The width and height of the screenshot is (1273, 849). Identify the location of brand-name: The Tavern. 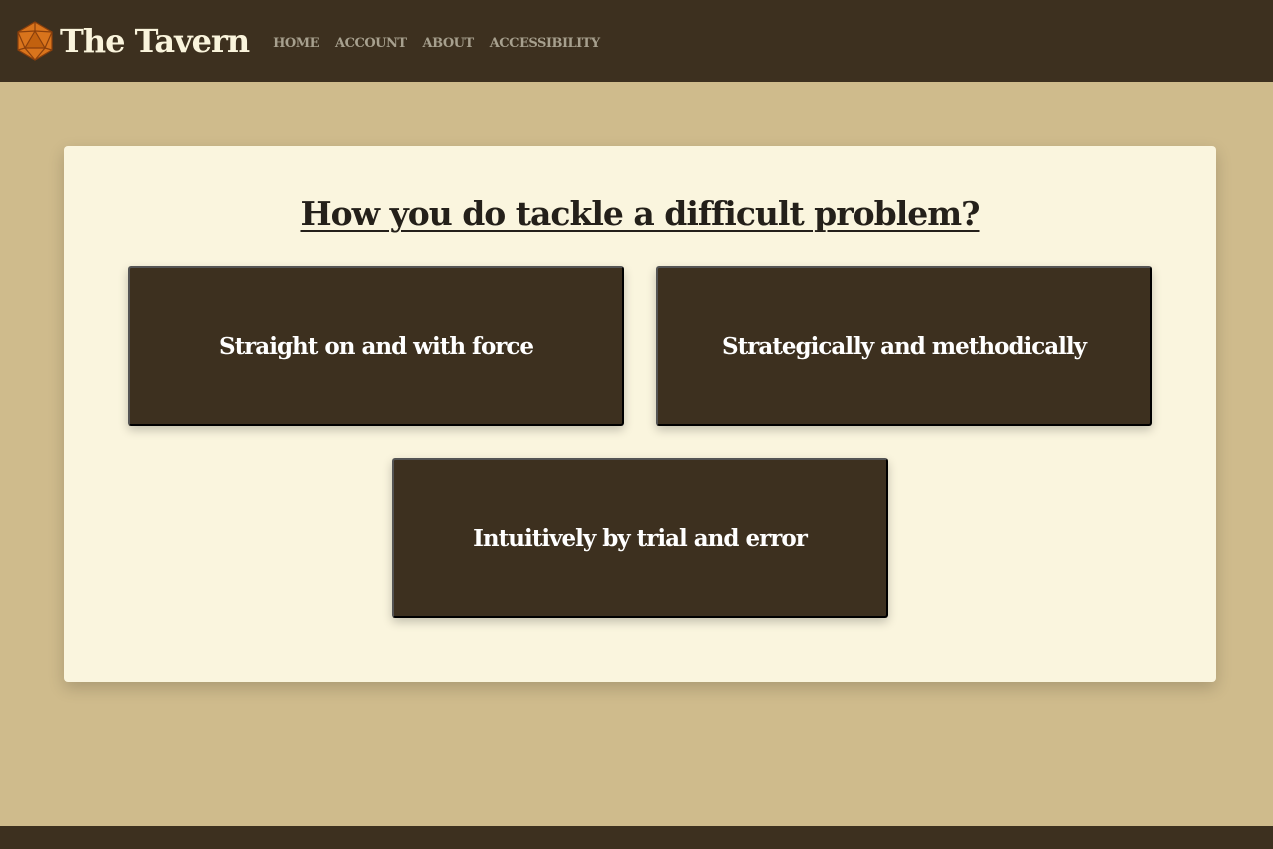
(155, 41).